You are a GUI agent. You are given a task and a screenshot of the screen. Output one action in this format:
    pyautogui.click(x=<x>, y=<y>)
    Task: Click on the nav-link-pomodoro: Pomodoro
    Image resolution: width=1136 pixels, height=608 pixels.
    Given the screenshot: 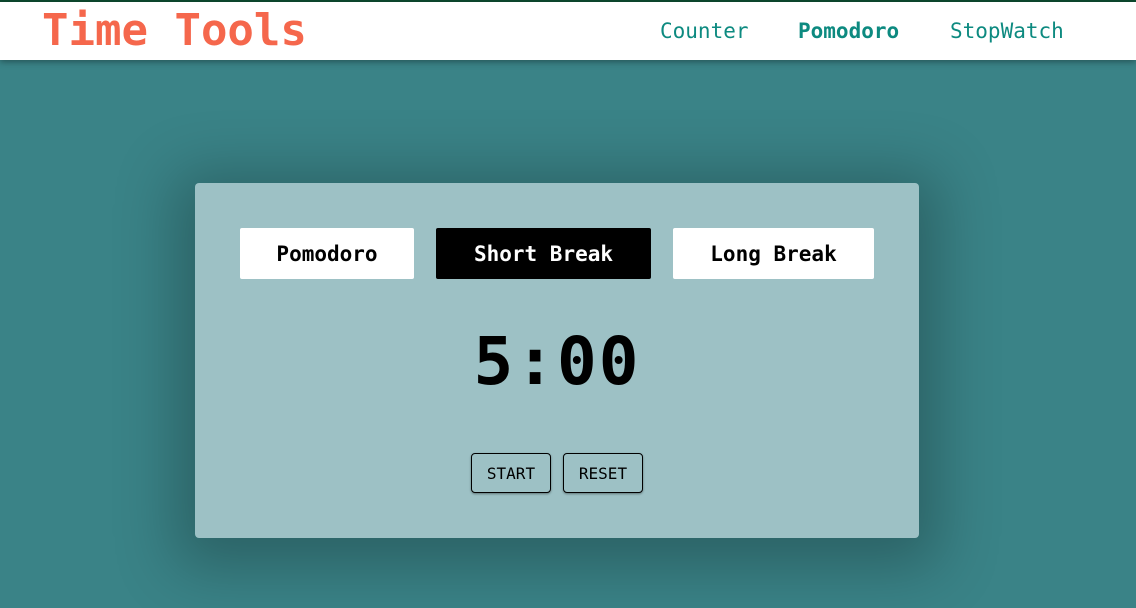 What is the action you would take?
    pyautogui.click(x=848, y=31)
    